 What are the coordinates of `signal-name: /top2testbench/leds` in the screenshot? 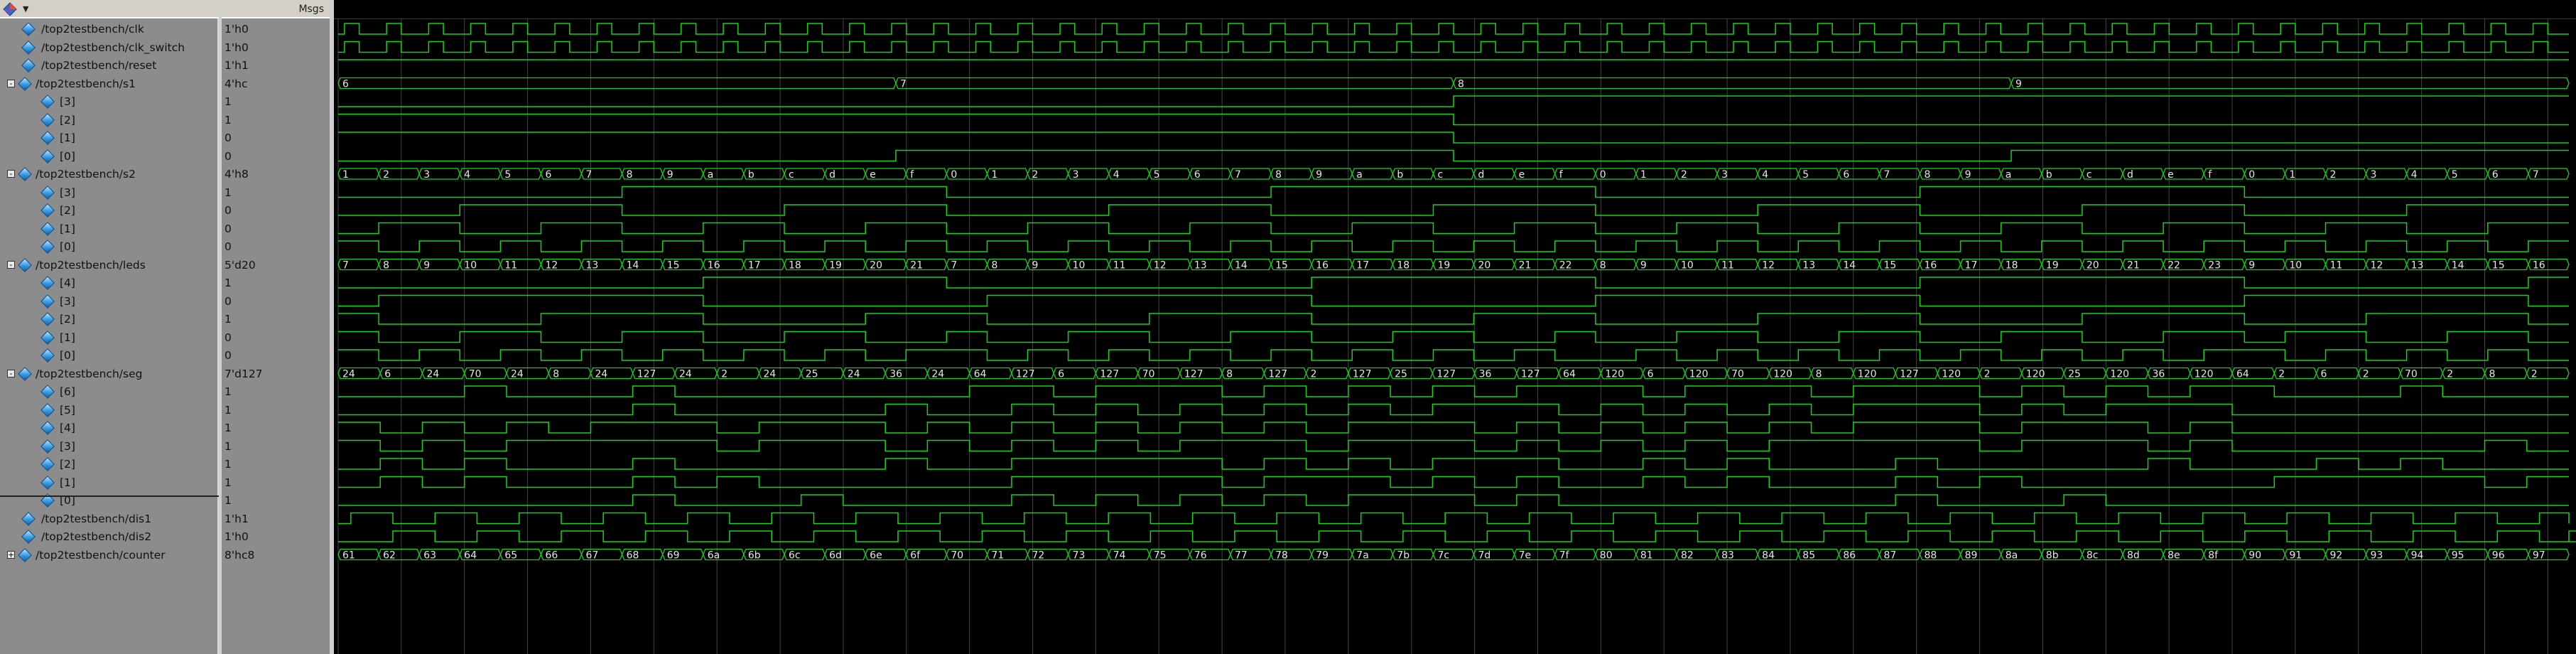 It's located at (91, 265).